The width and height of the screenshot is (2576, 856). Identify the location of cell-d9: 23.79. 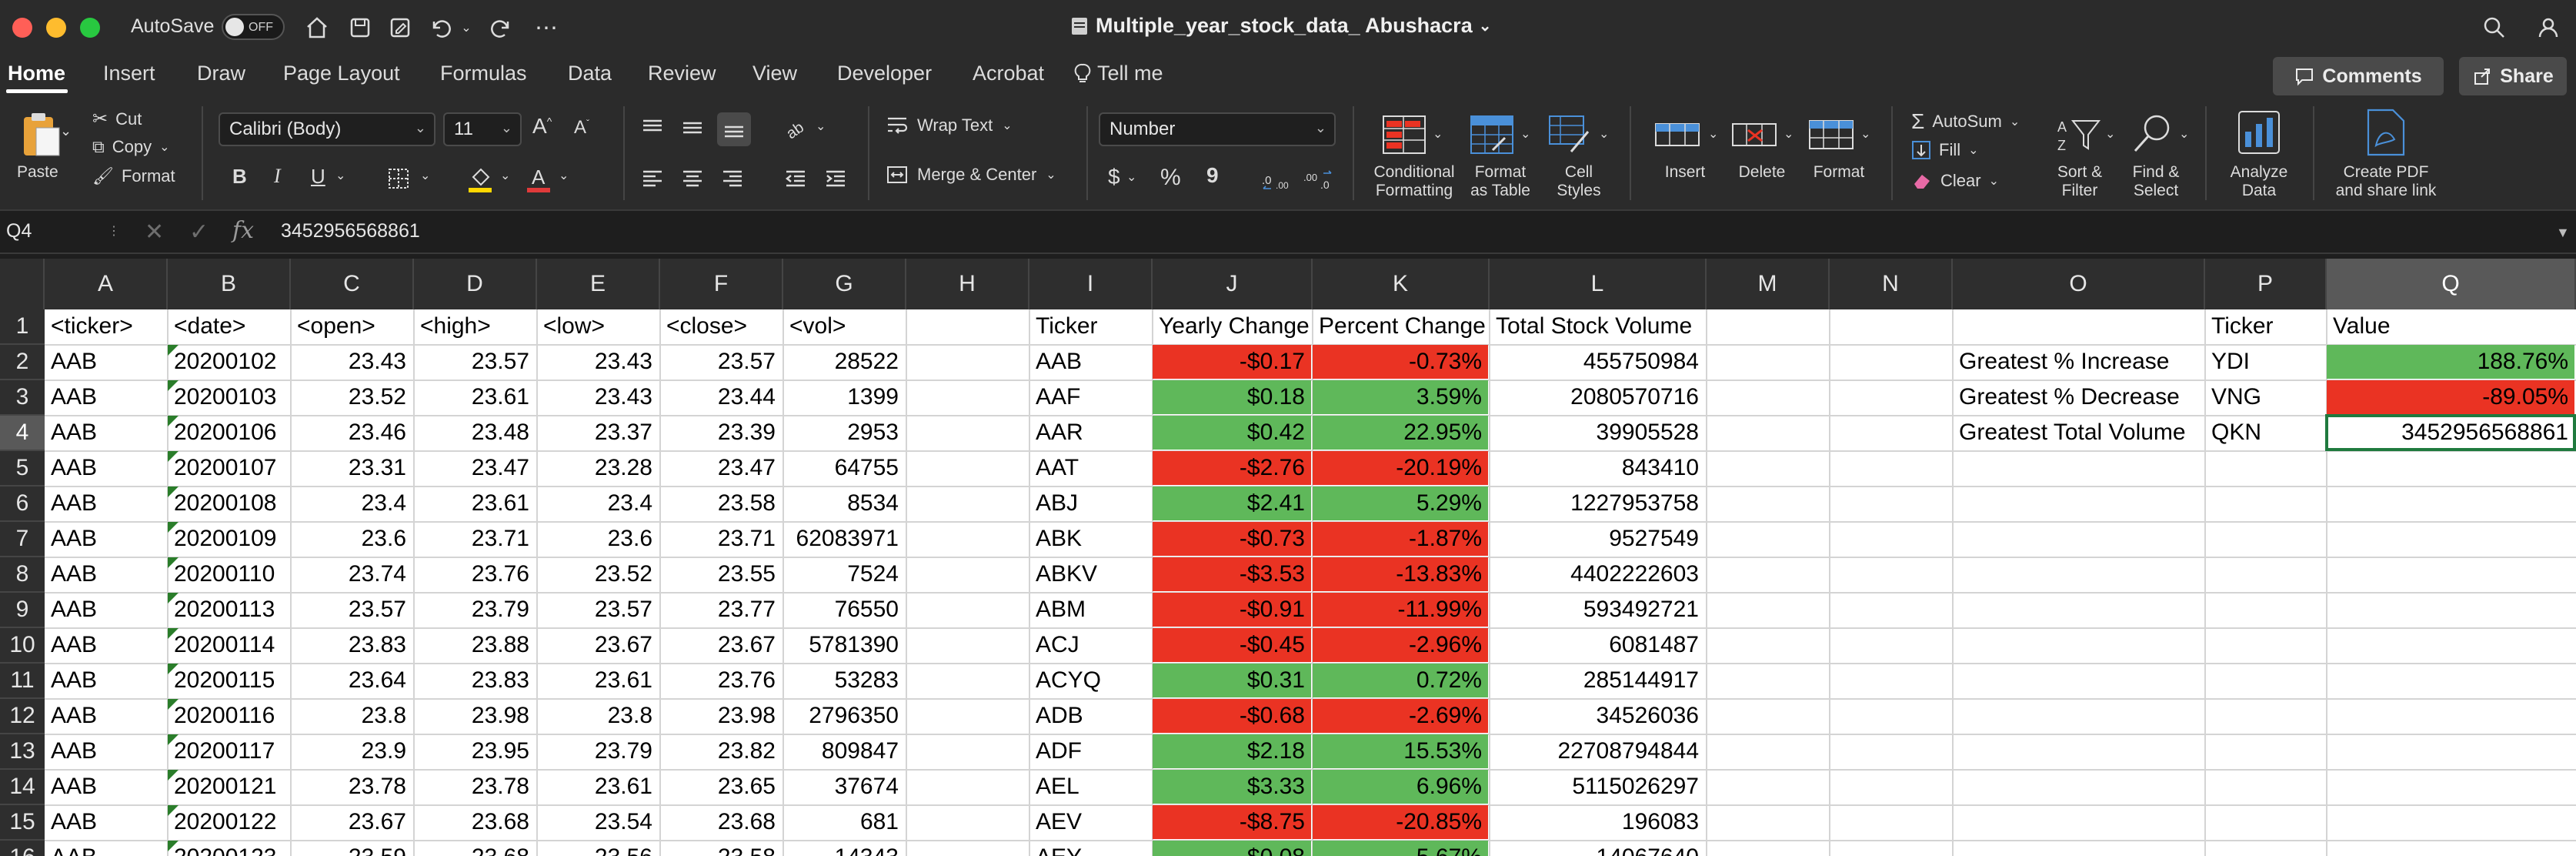
(475, 610).